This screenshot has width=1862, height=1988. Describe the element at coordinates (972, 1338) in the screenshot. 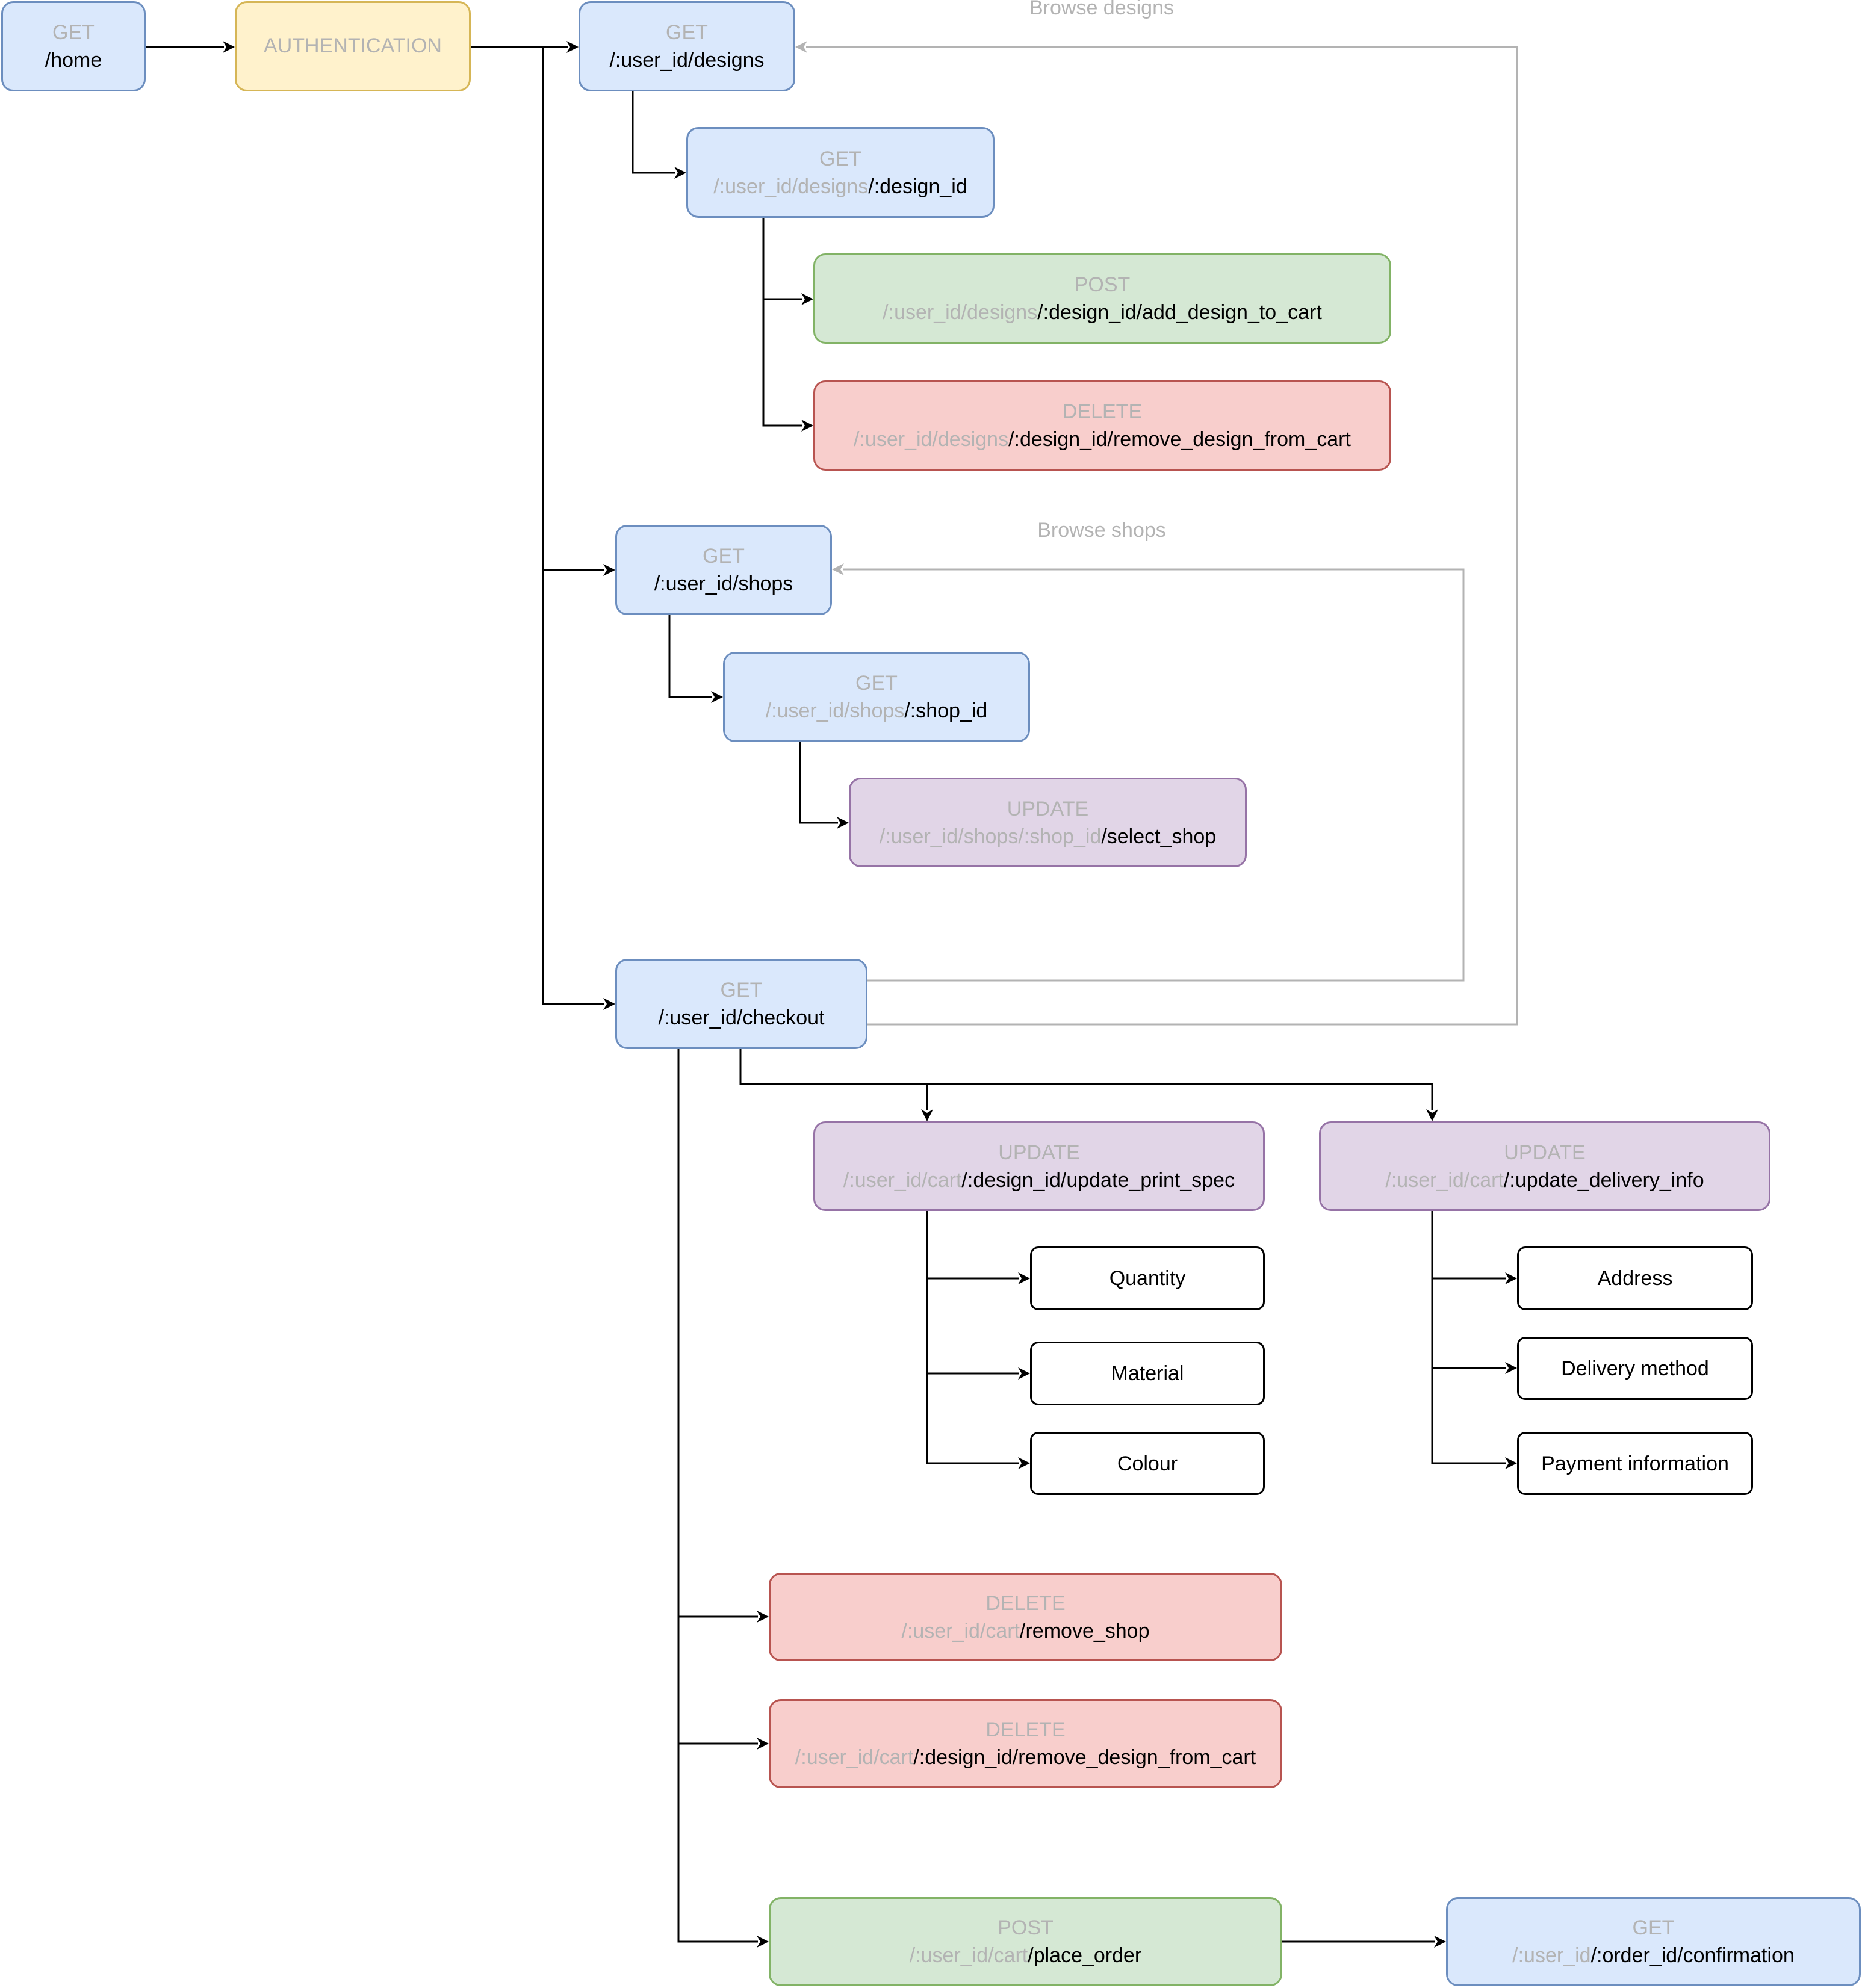

I see `edge-print-spec-fields` at that location.